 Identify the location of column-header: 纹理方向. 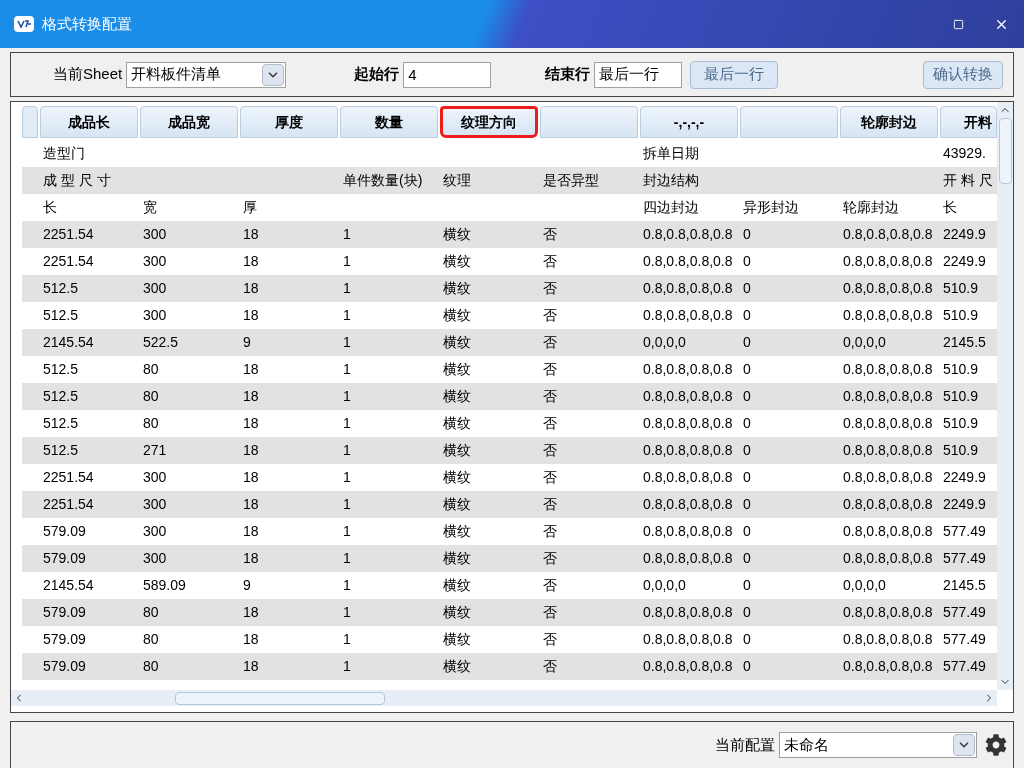
(489, 122).